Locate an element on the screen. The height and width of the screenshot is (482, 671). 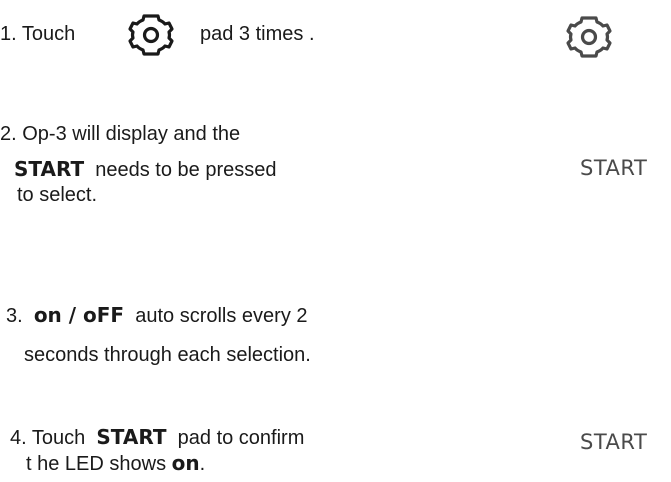
step-2-line-2-text: needs to be pressed is located at coordinates (186, 170).